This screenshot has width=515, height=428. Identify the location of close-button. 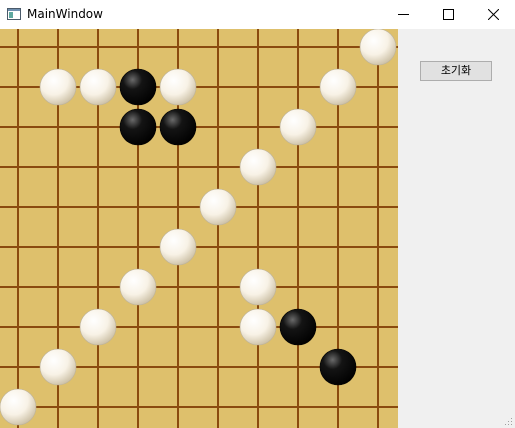
(493, 14).